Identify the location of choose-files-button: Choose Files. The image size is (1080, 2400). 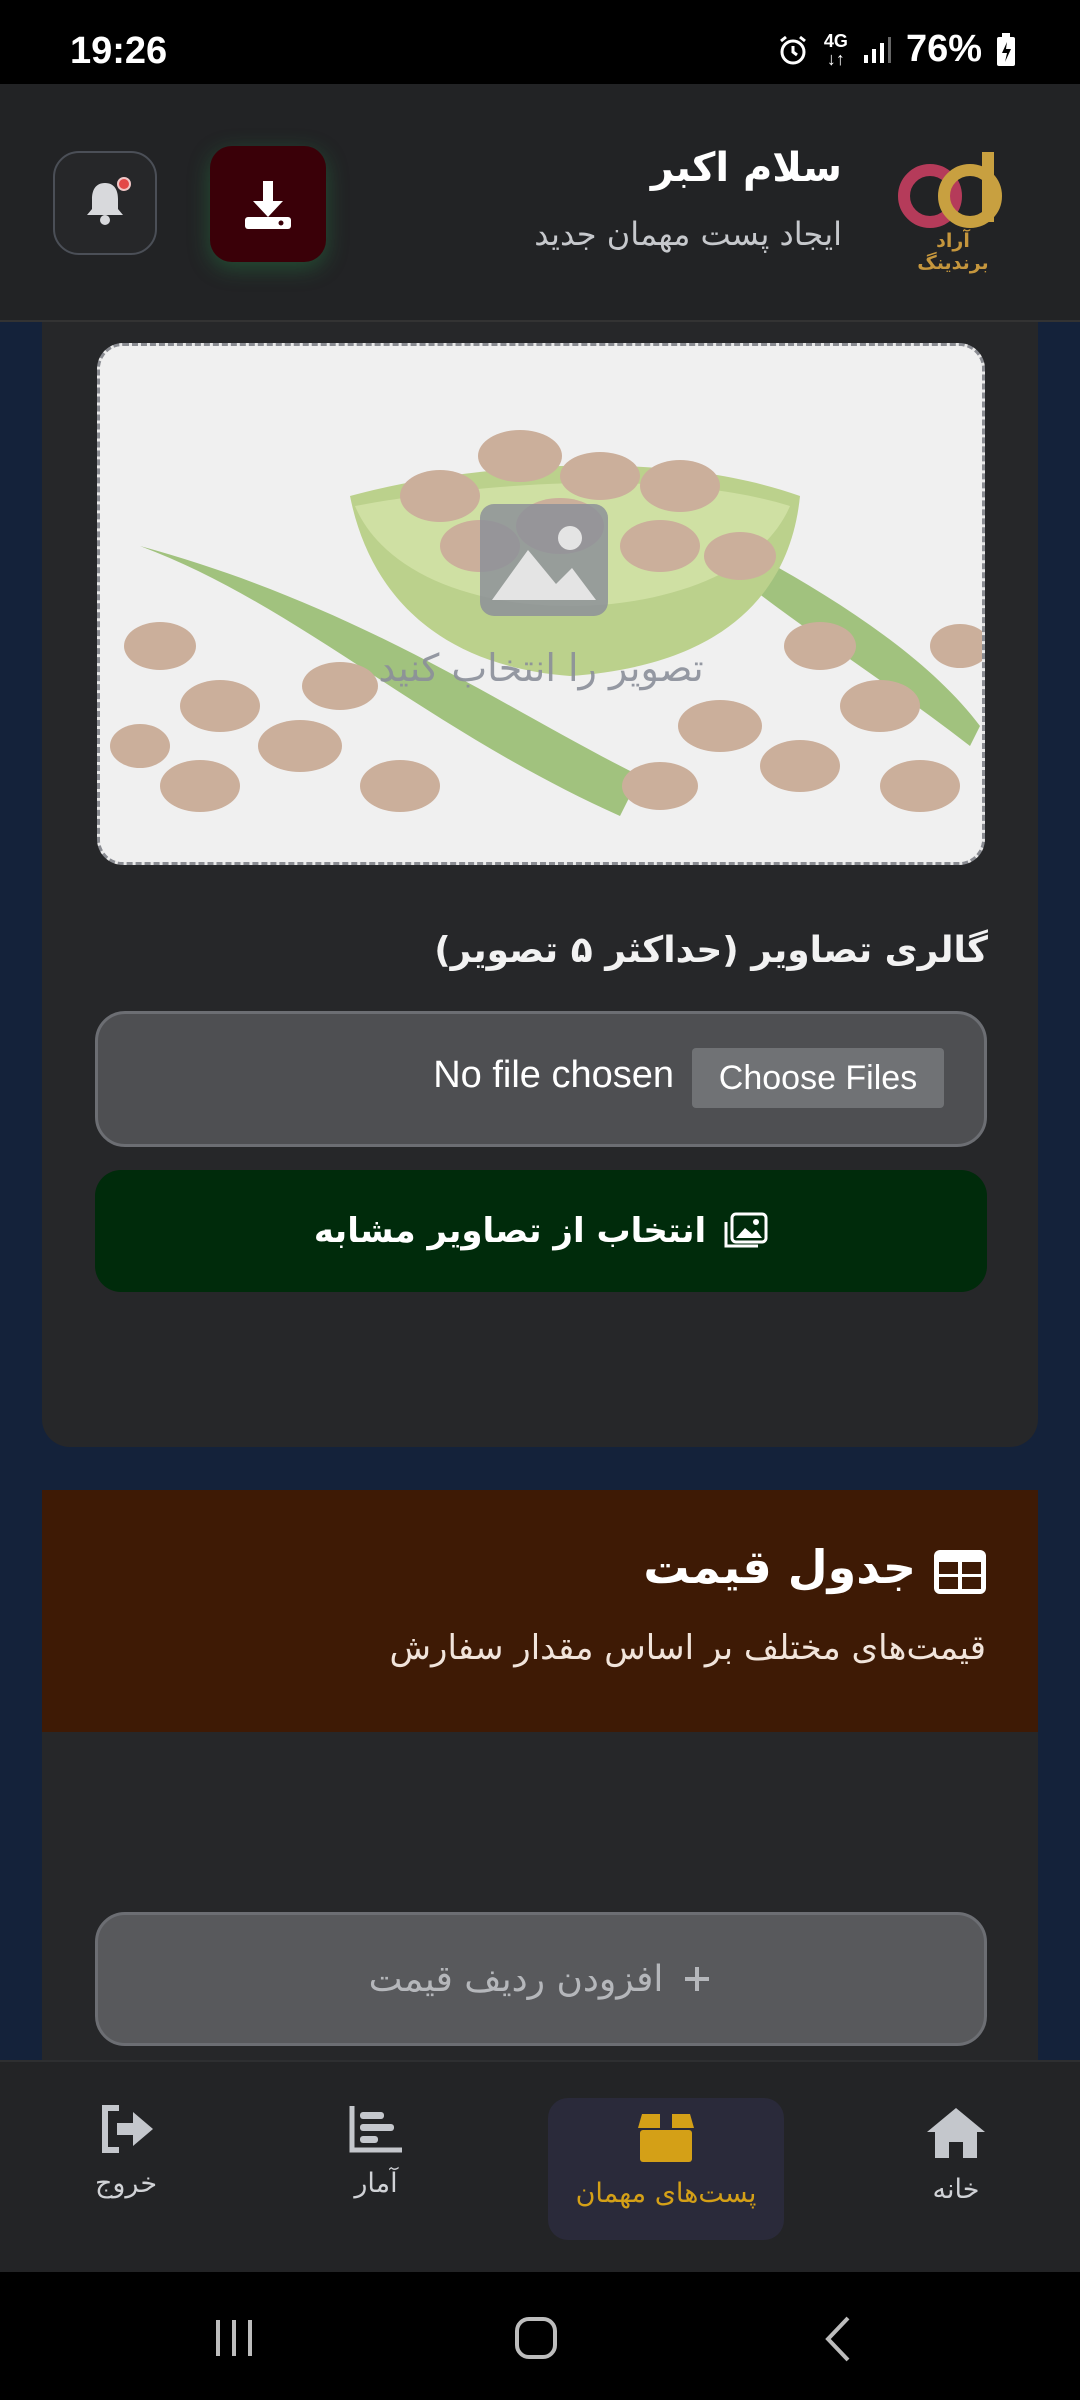
(818, 1078).